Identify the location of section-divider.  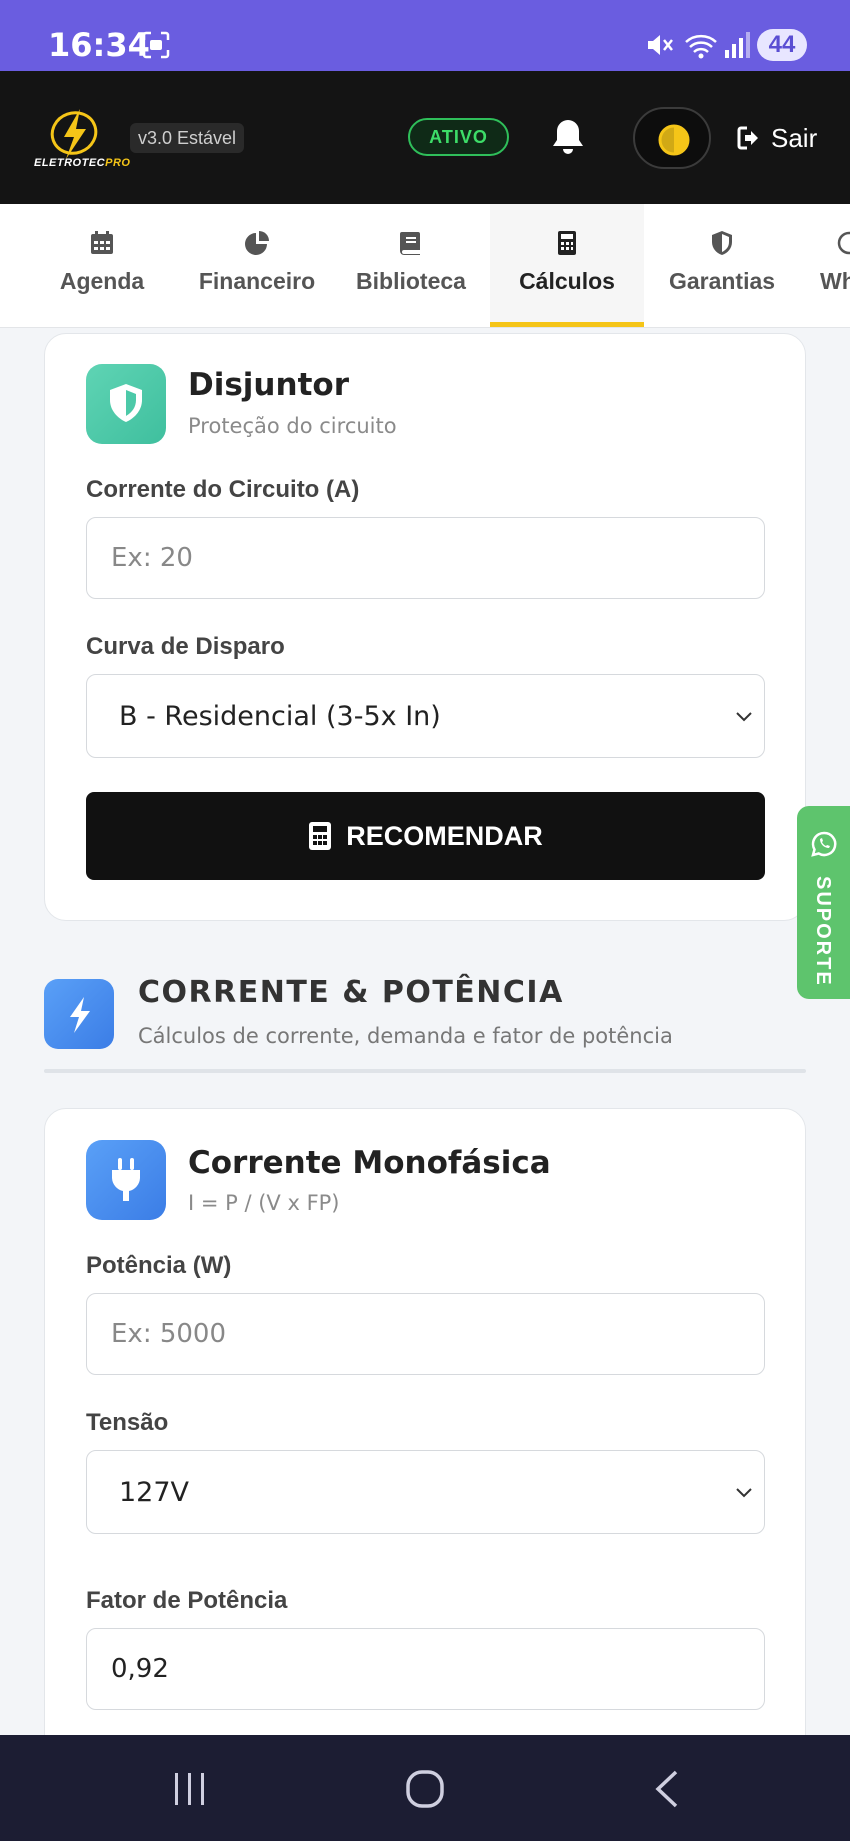
(425, 1071).